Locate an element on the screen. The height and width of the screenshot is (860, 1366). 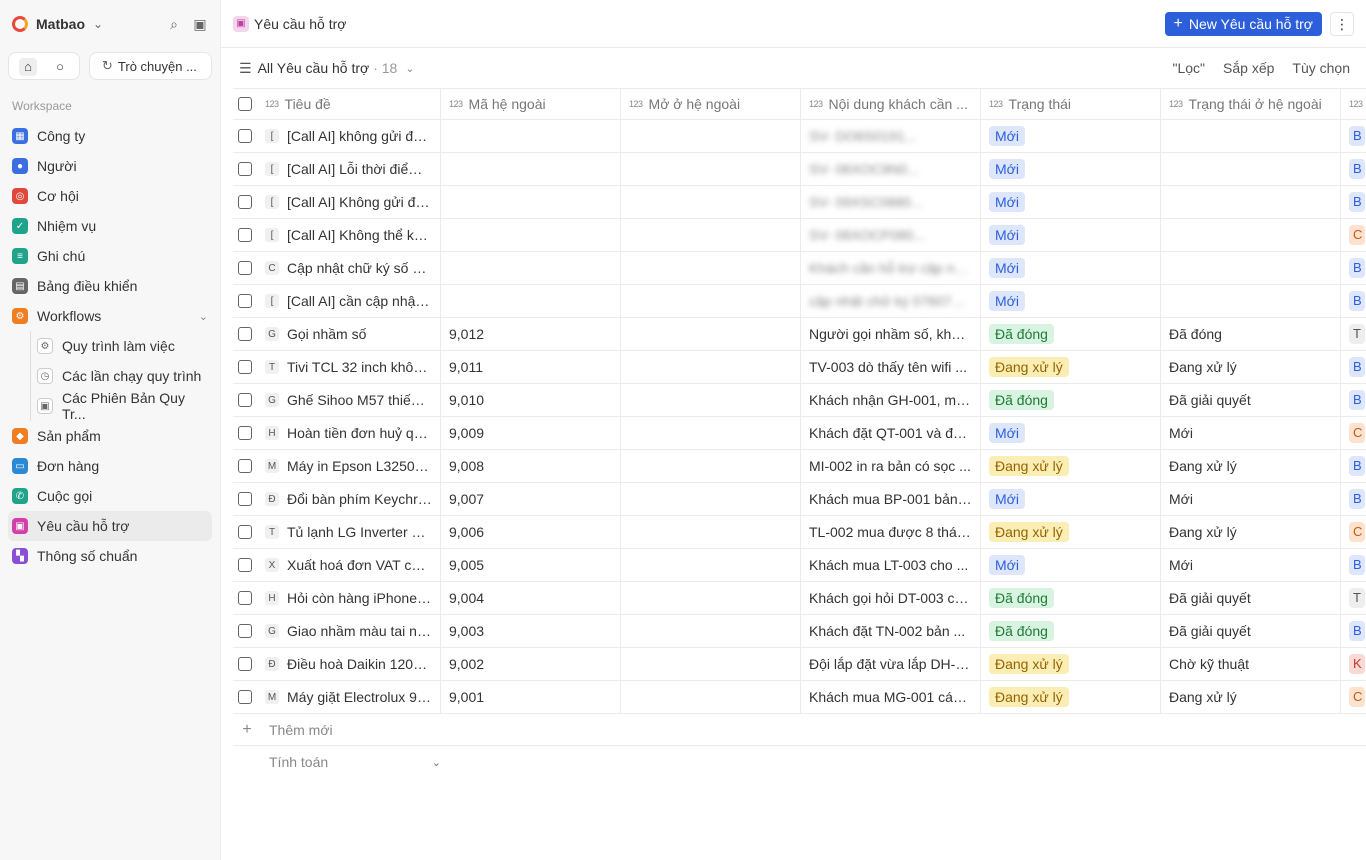
external-code-cell: 9,005 is located at coordinates (531, 565).